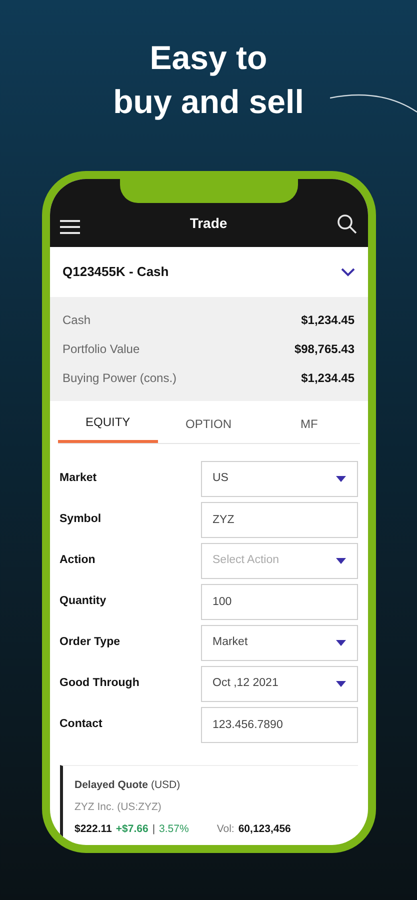  I want to click on summary-value: $98,765.43, so click(324, 349).